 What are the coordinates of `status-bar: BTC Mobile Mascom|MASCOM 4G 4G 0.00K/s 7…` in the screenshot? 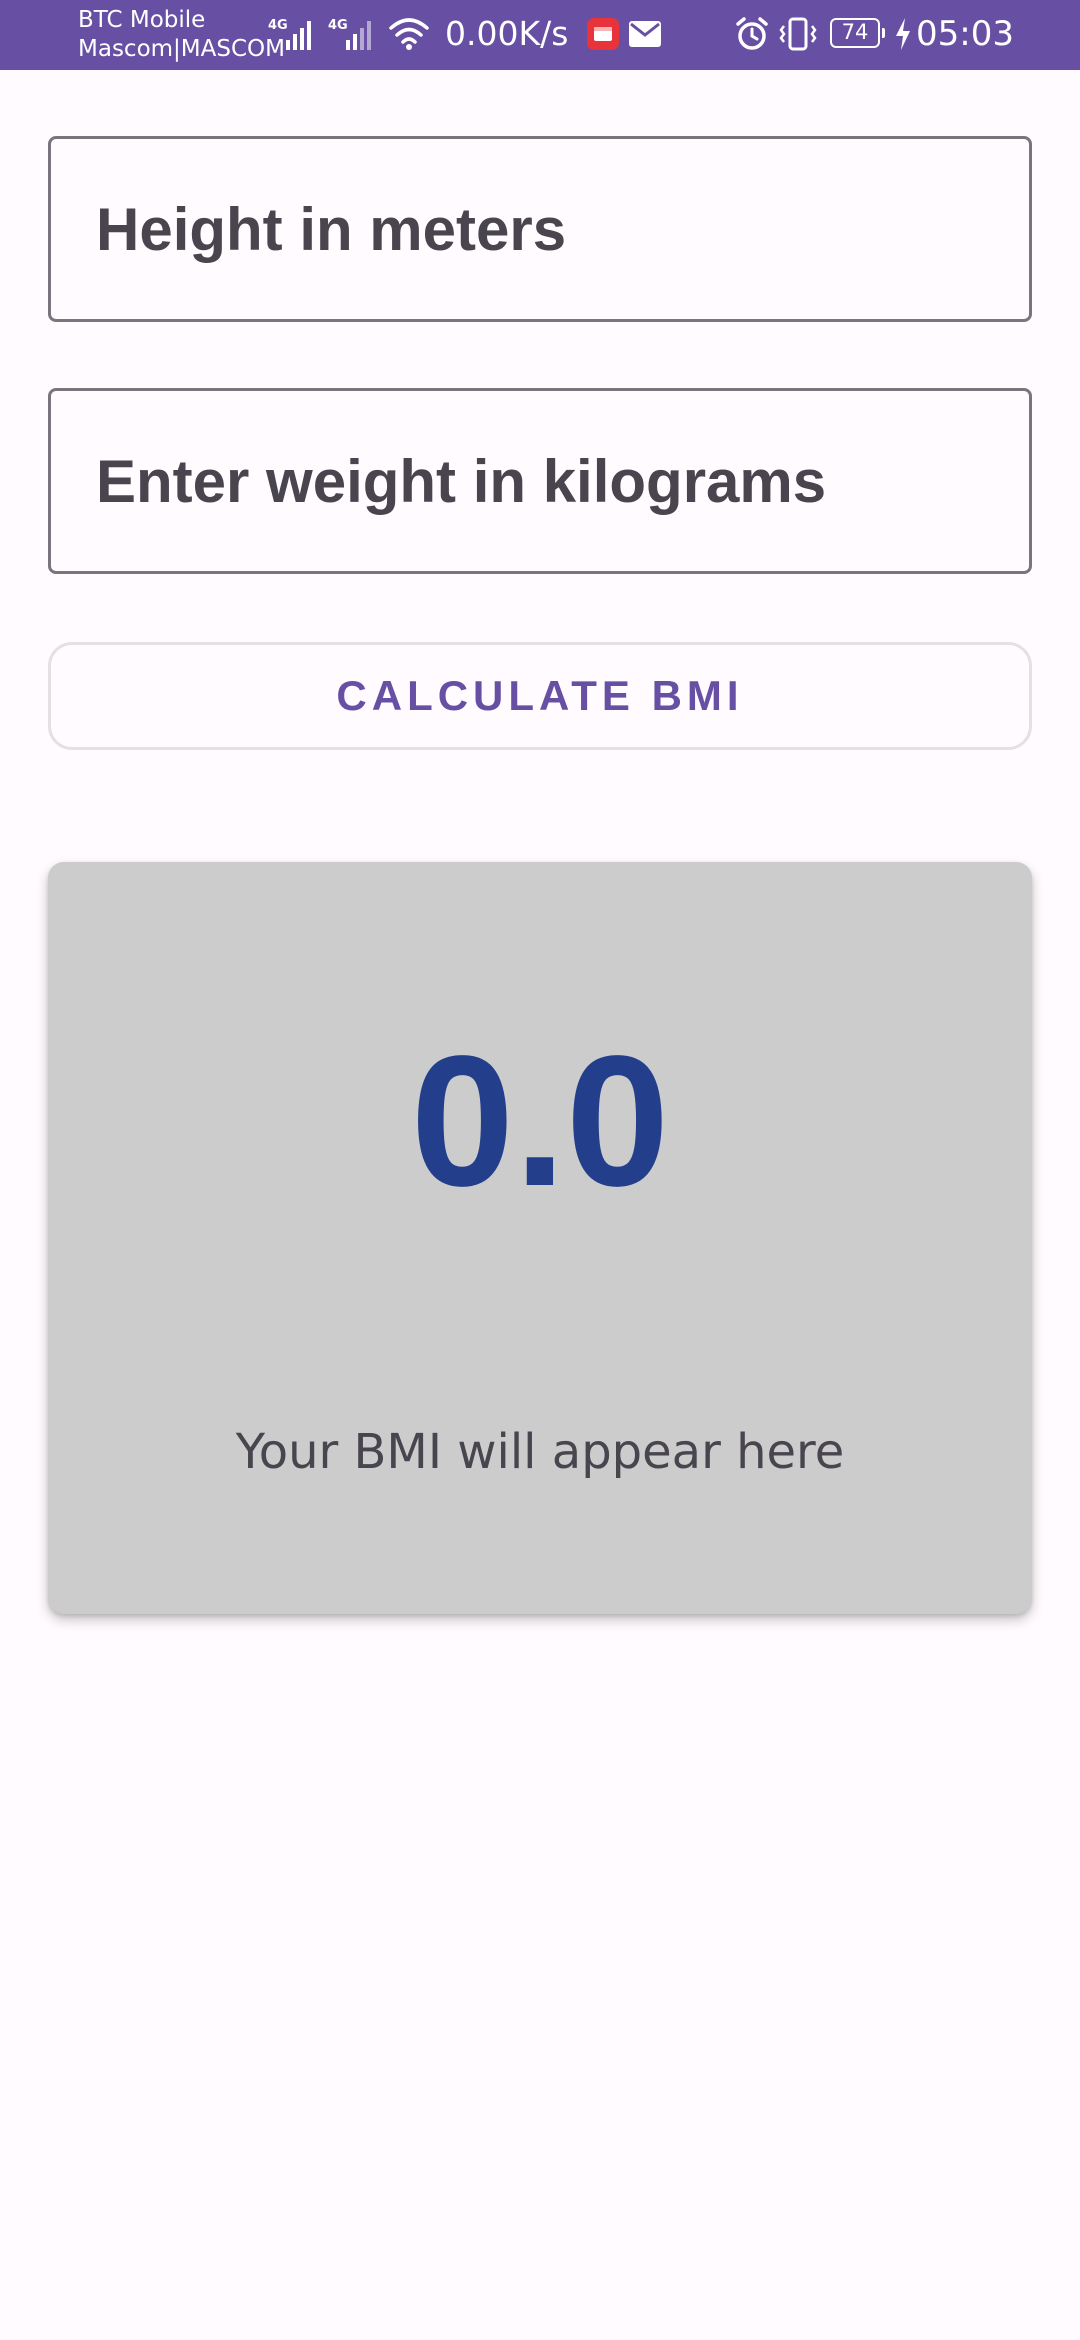 It's located at (540, 35).